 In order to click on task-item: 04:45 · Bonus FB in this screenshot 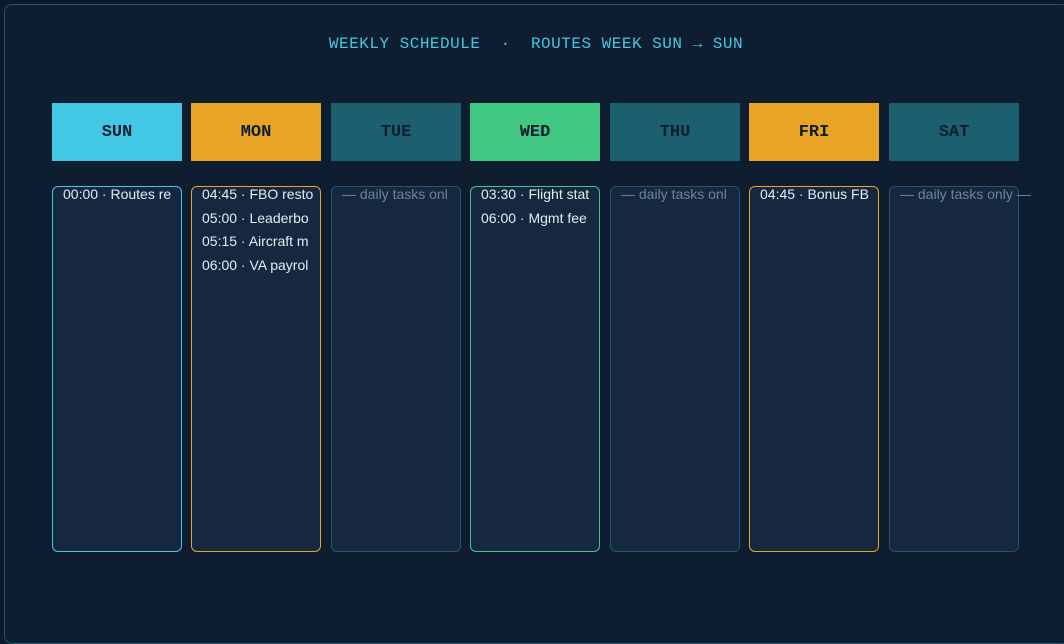, I will do `click(824, 198)`.